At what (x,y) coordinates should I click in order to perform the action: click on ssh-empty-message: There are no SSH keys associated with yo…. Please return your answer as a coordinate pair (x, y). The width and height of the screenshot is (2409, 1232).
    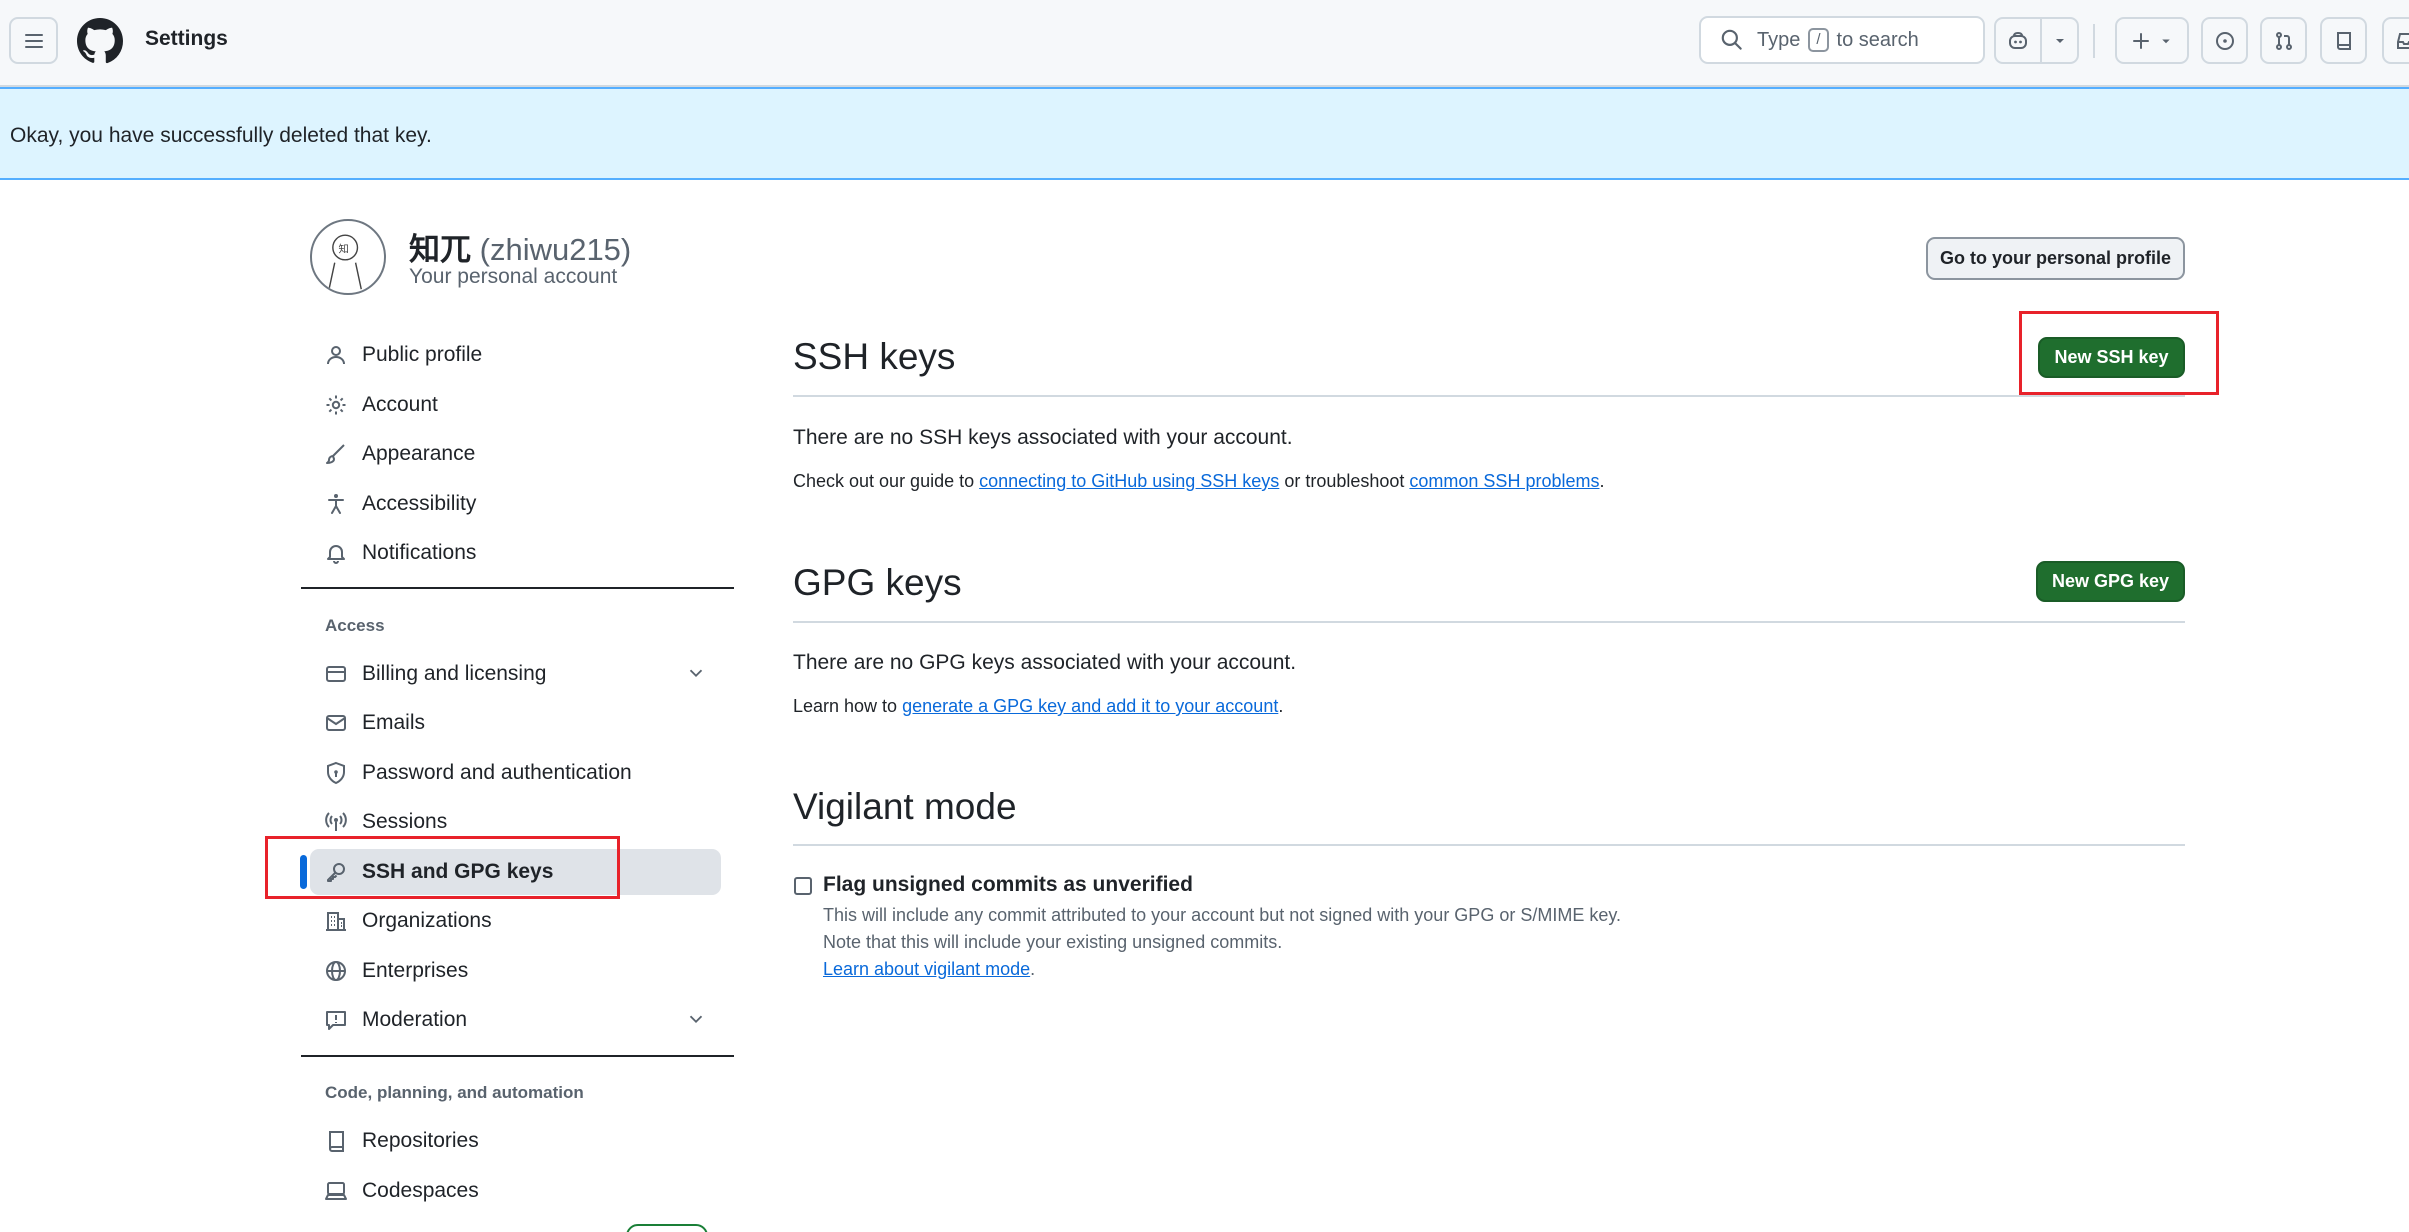
    Looking at the image, I should click on (1043, 437).